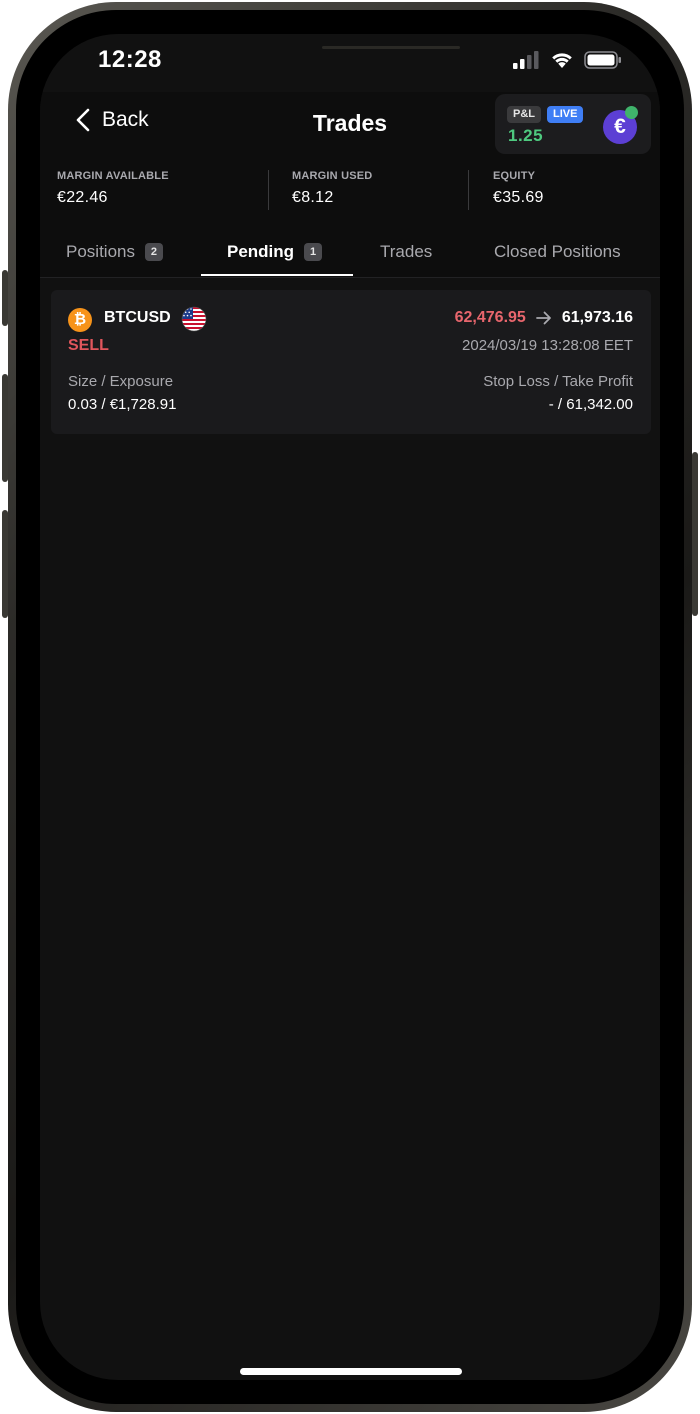 This screenshot has height=1414, width=700. Describe the element at coordinates (277, 275) in the screenshot. I see `active-tab-indicator` at that location.